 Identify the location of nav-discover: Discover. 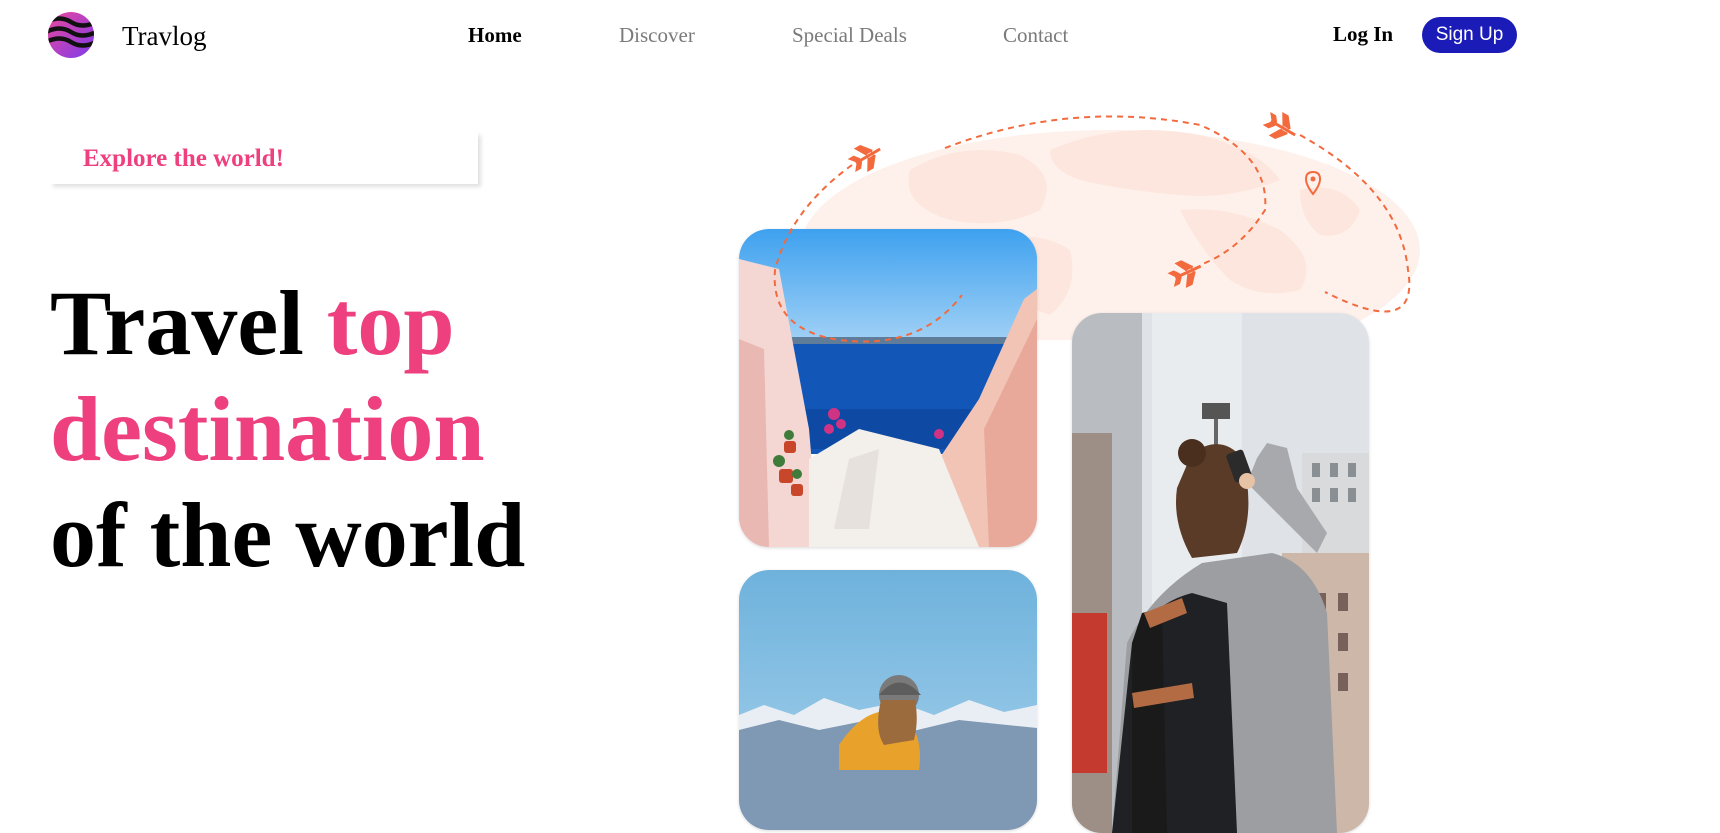
(657, 35).